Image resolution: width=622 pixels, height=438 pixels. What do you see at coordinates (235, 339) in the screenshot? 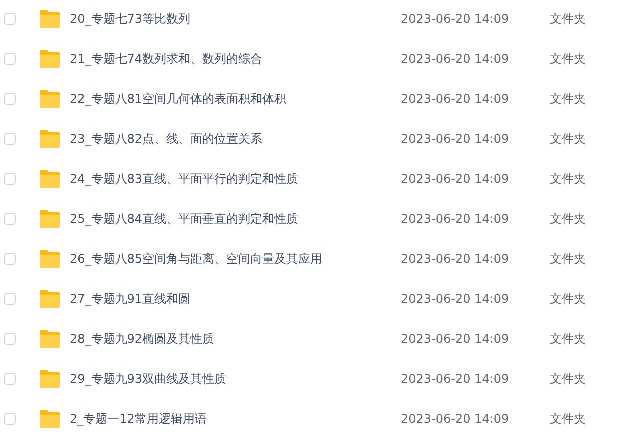
I see `file-name: 28_专题九92椭圆及其性质` at bounding box center [235, 339].